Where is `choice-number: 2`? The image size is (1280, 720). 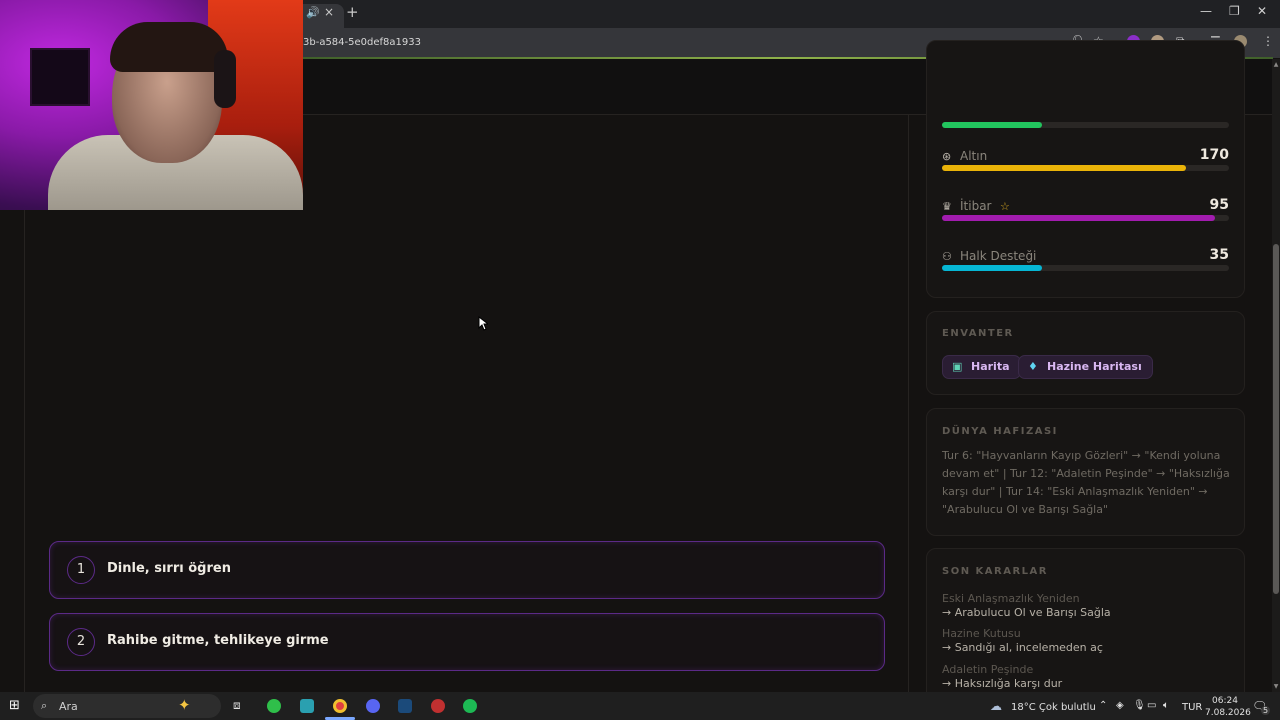 choice-number: 2 is located at coordinates (81, 642).